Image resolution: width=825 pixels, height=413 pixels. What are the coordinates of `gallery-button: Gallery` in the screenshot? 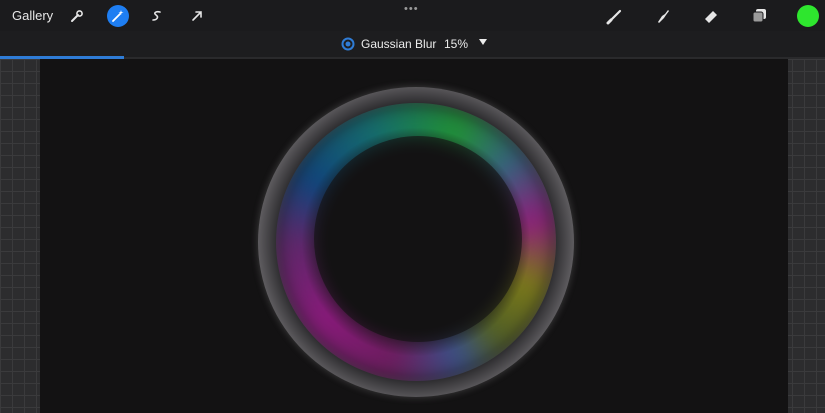 It's located at (32, 15).